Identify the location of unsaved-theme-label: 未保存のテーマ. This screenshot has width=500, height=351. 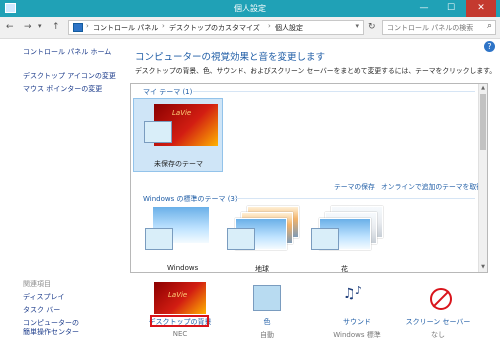
(178, 164).